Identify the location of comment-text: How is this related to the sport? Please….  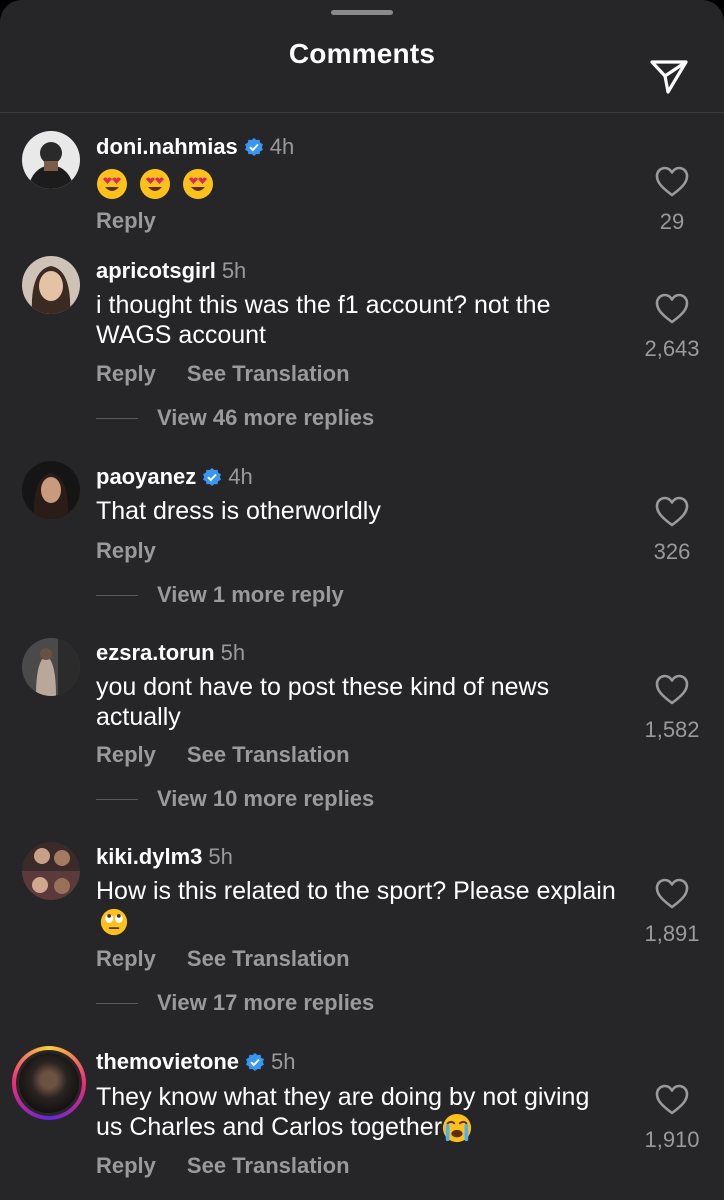
(356, 906).